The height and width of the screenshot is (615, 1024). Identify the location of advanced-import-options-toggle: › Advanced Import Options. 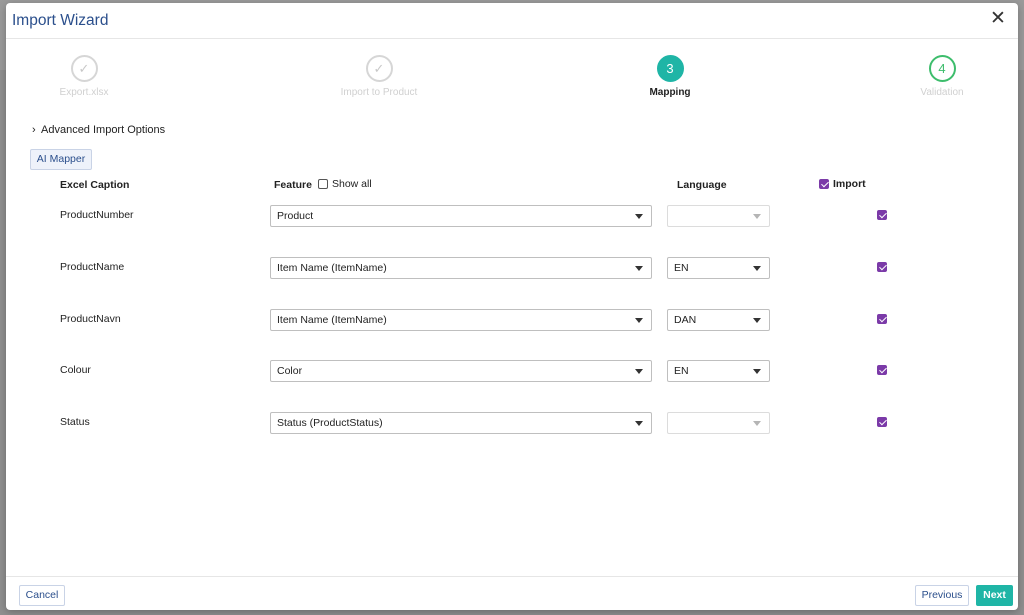
(98, 130).